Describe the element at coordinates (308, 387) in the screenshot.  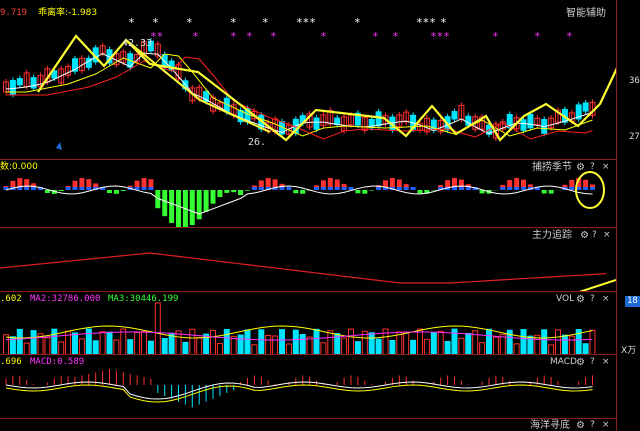
I see `macd-panel: .696 MACD:0.589 MACD ⚙ ? ×` at that location.